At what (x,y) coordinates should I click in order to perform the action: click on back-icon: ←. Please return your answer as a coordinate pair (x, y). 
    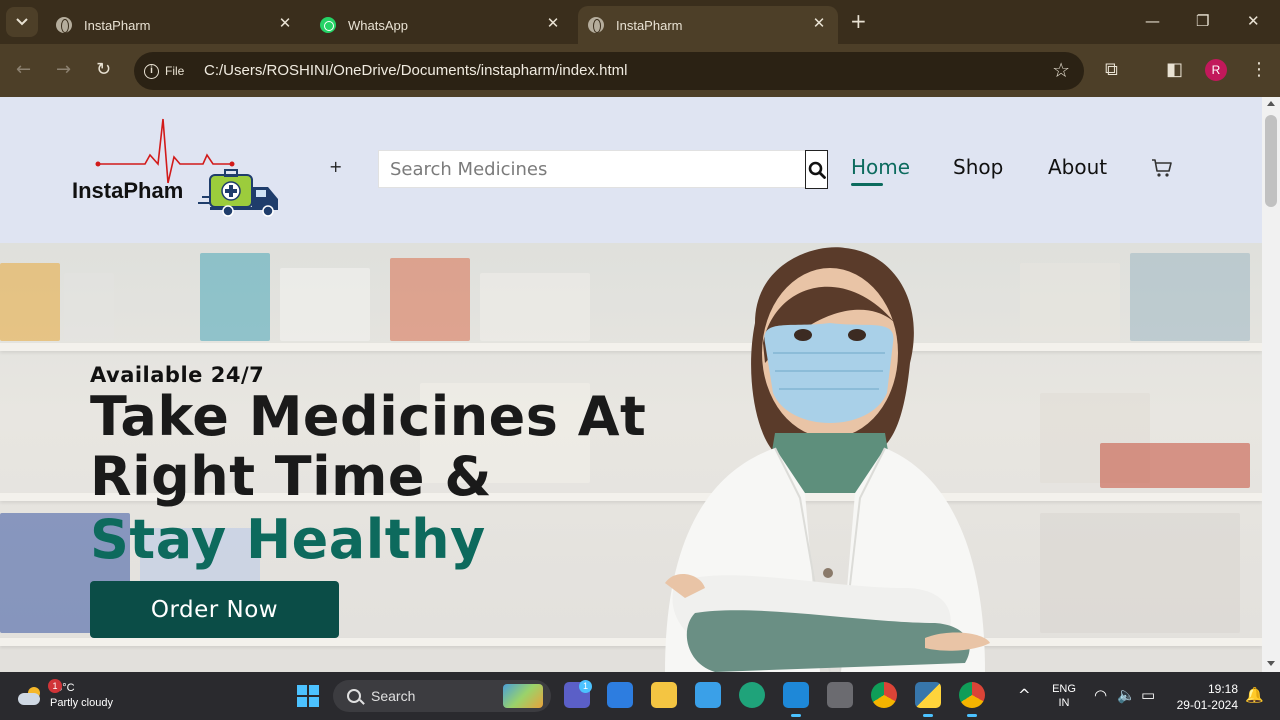
    Looking at the image, I should click on (23, 70).